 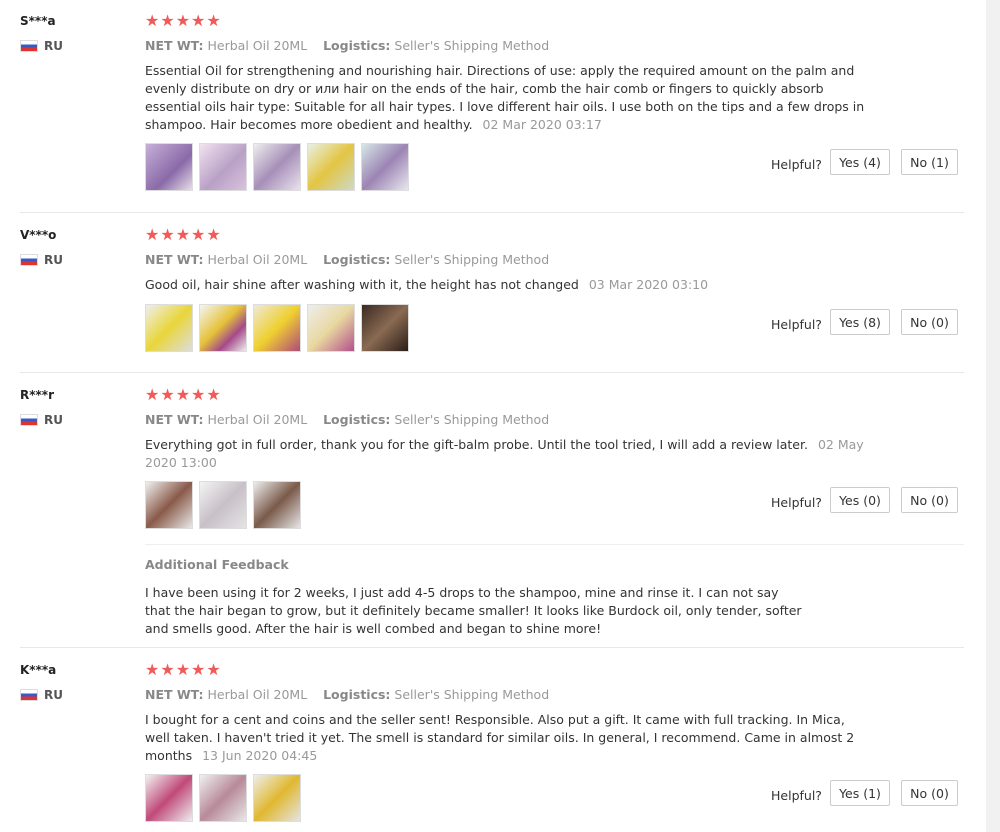 I want to click on yes-button: Yes (0), so click(x=860, y=500).